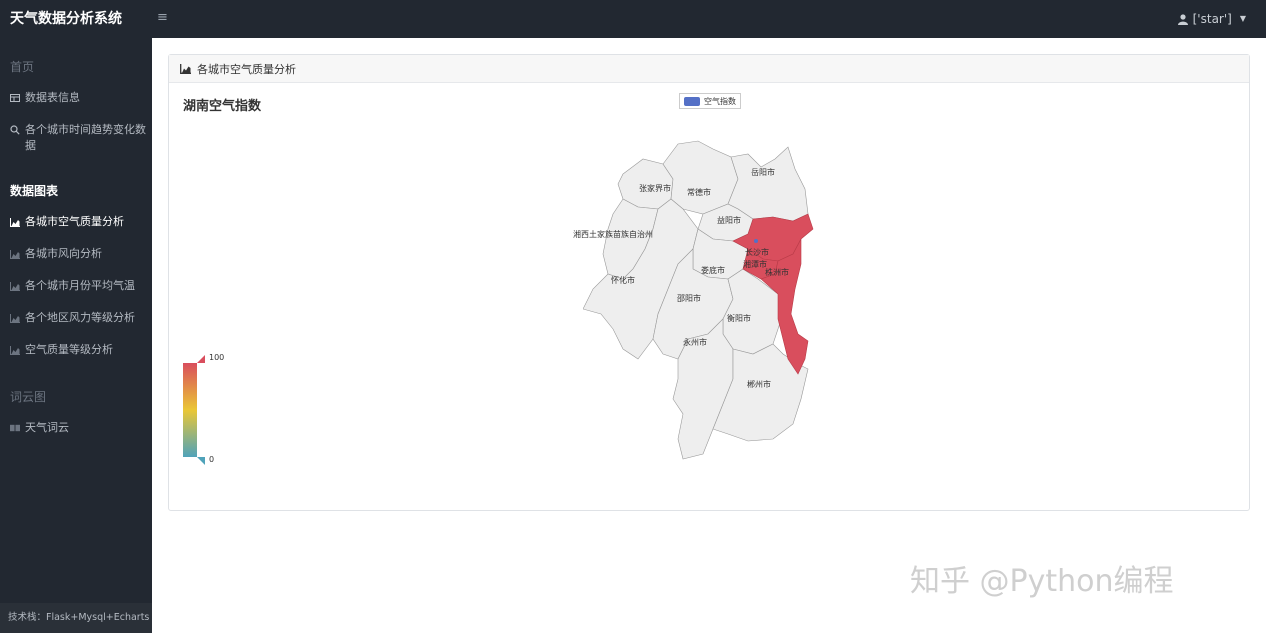 The image size is (1266, 633). I want to click on sidebar-item-air-grade: 空气质量等级分析, so click(79, 350).